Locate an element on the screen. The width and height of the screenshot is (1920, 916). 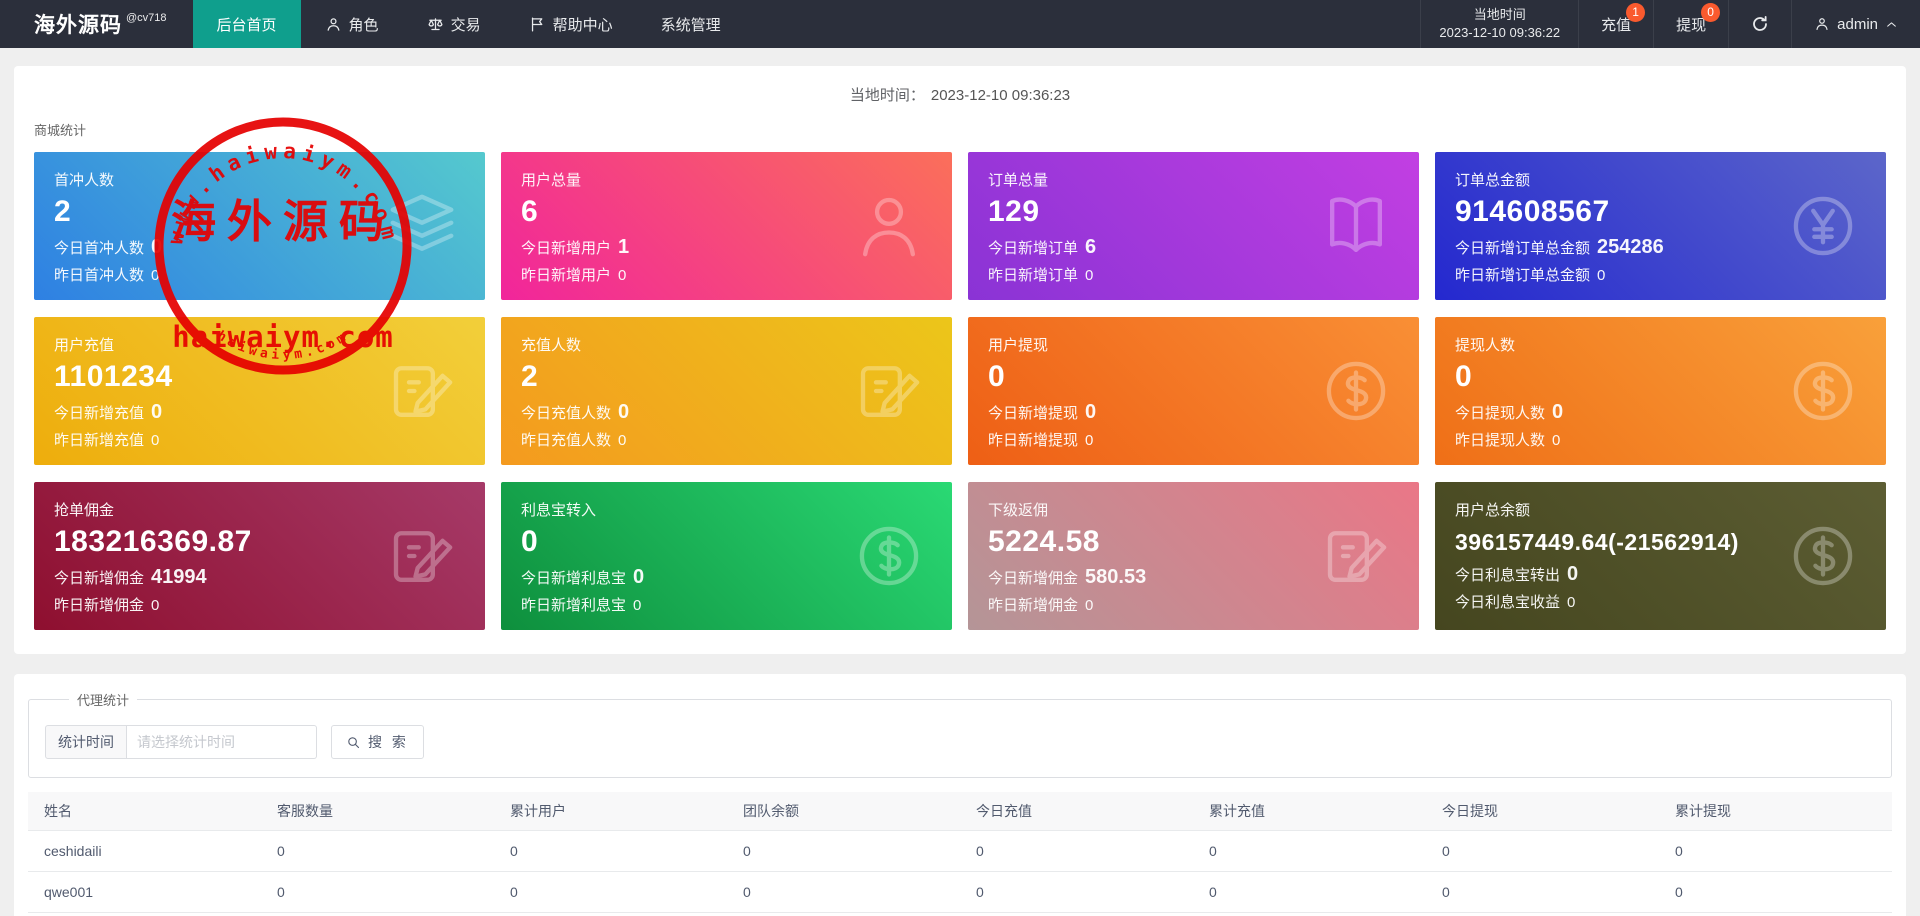
stat-today-label: 今日新增充值 is located at coordinates (99, 413).